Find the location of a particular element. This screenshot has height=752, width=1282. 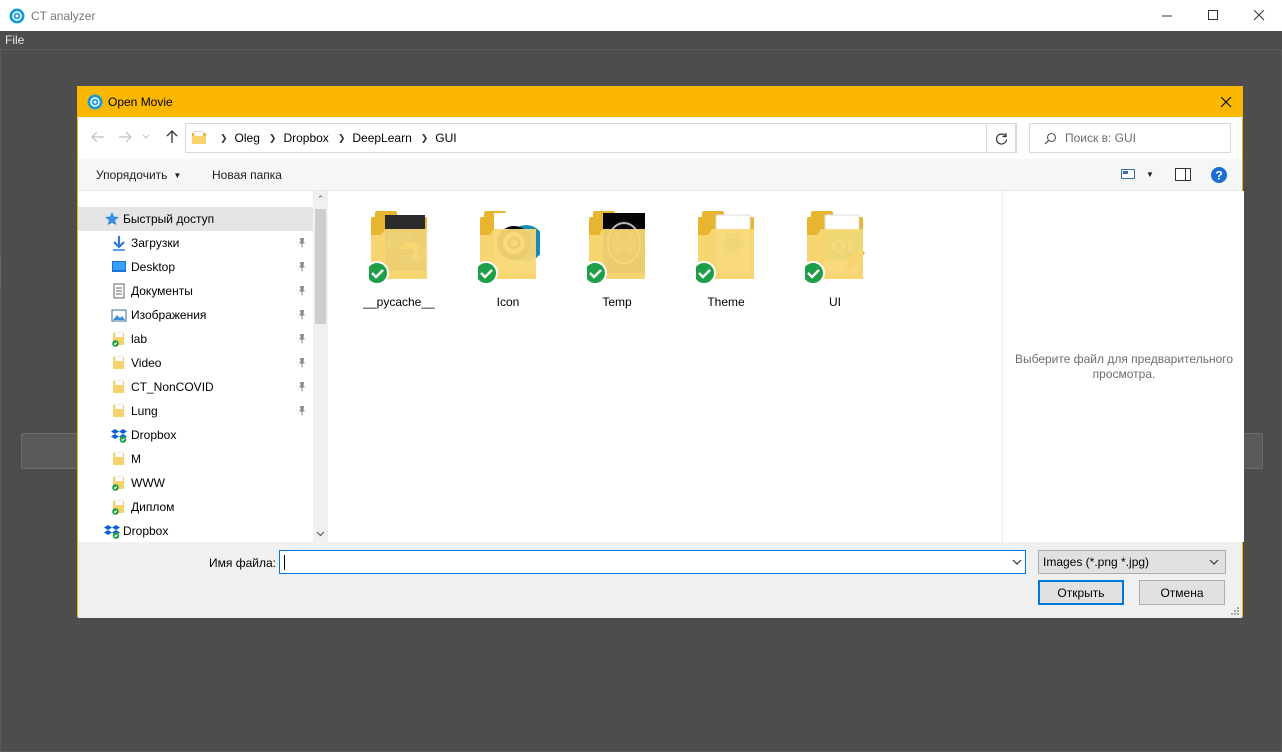

organize-button: Упорядочить ▼ is located at coordinates (138, 175).